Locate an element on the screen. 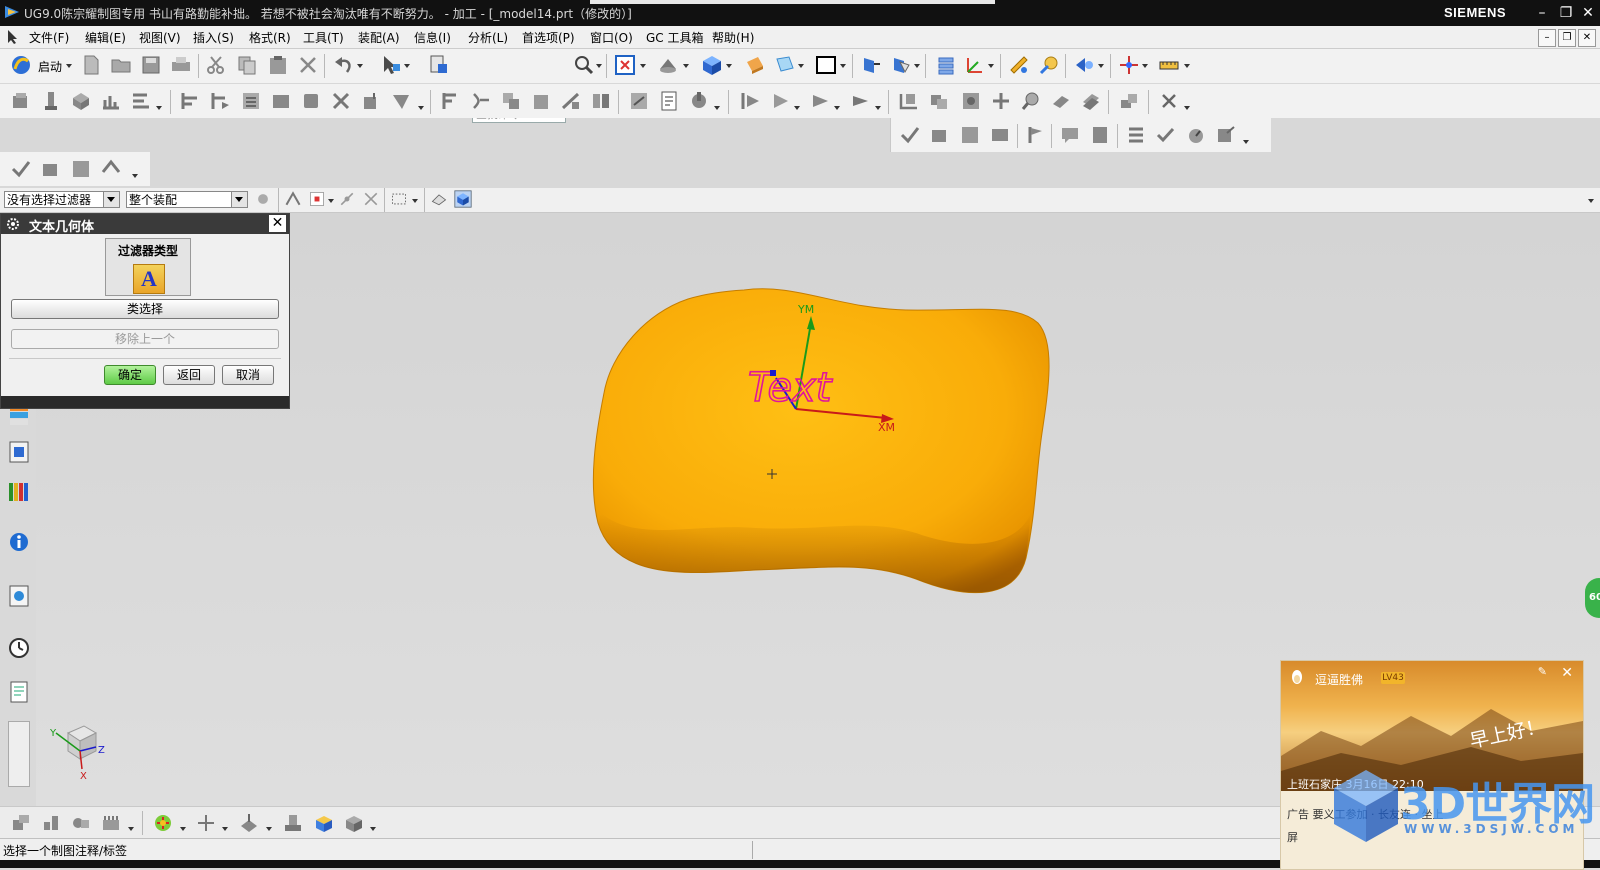  dialog-close-button: ✕ is located at coordinates (277, 223).